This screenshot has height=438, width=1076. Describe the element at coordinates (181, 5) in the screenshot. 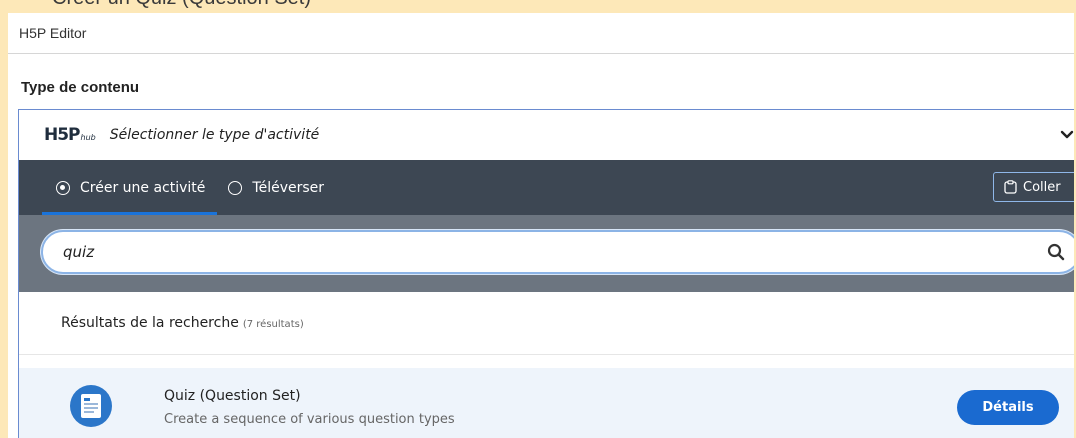

I see `page-top-title: Créer un Quiz (Question Set)` at that location.